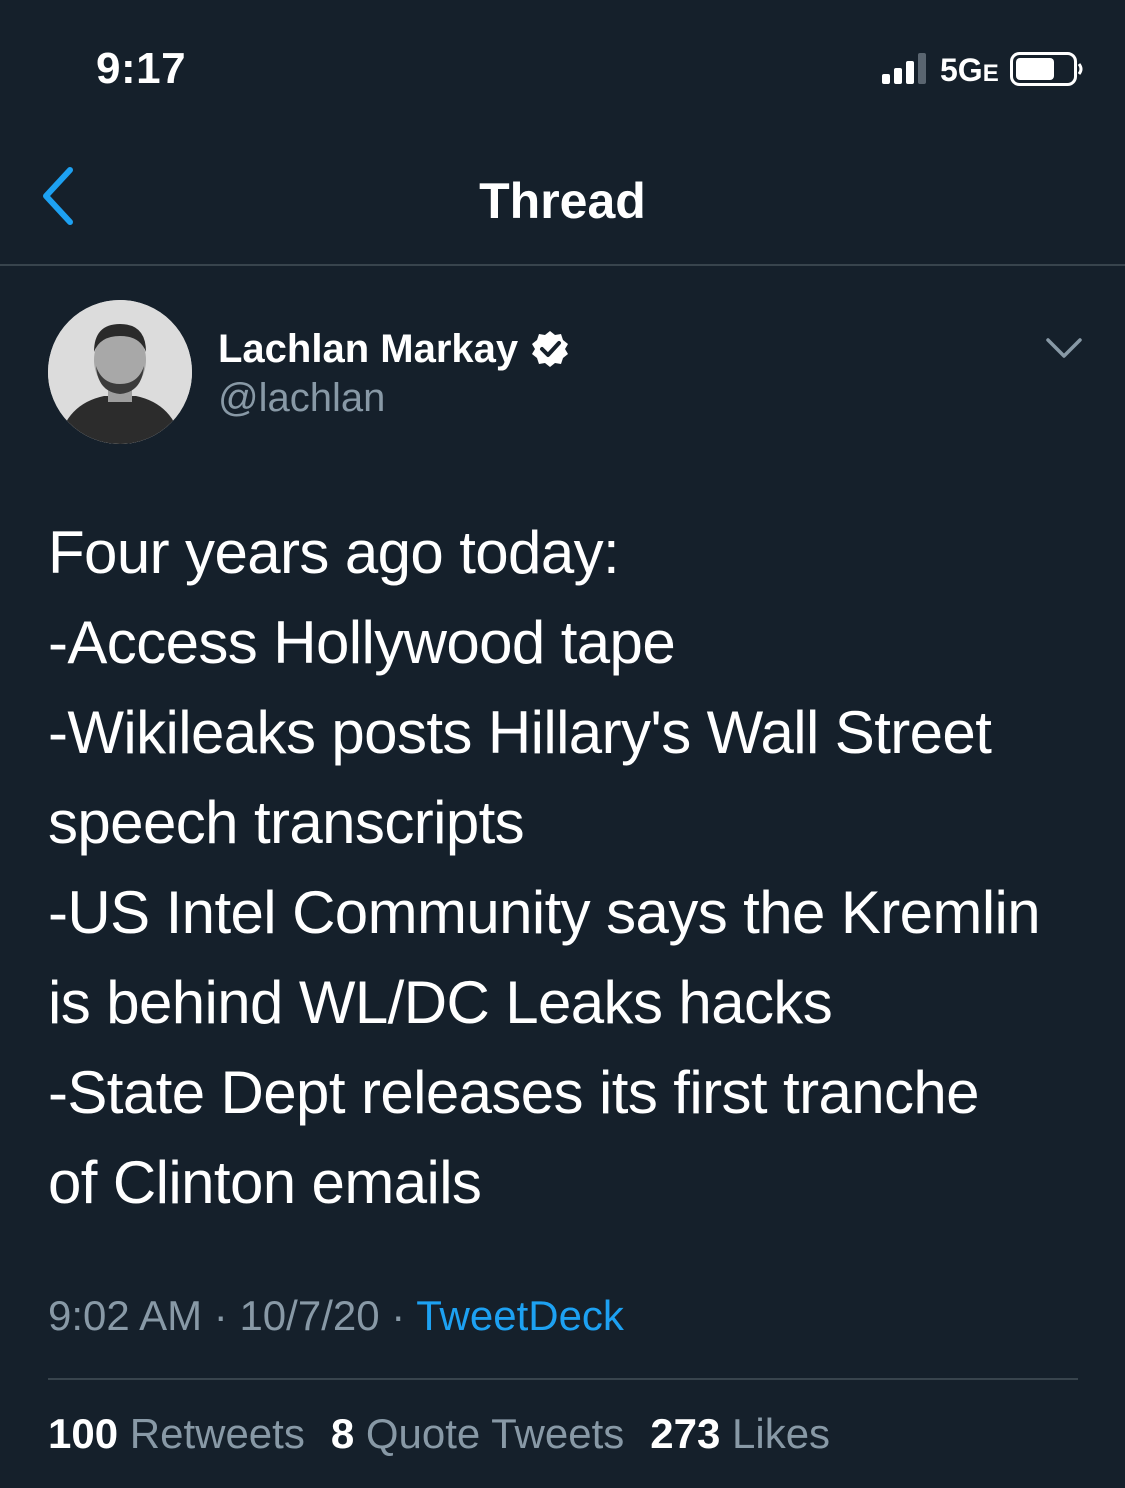 This screenshot has height=1488, width=1125. I want to click on author-name-row: Lachlan Markay, so click(394, 349).